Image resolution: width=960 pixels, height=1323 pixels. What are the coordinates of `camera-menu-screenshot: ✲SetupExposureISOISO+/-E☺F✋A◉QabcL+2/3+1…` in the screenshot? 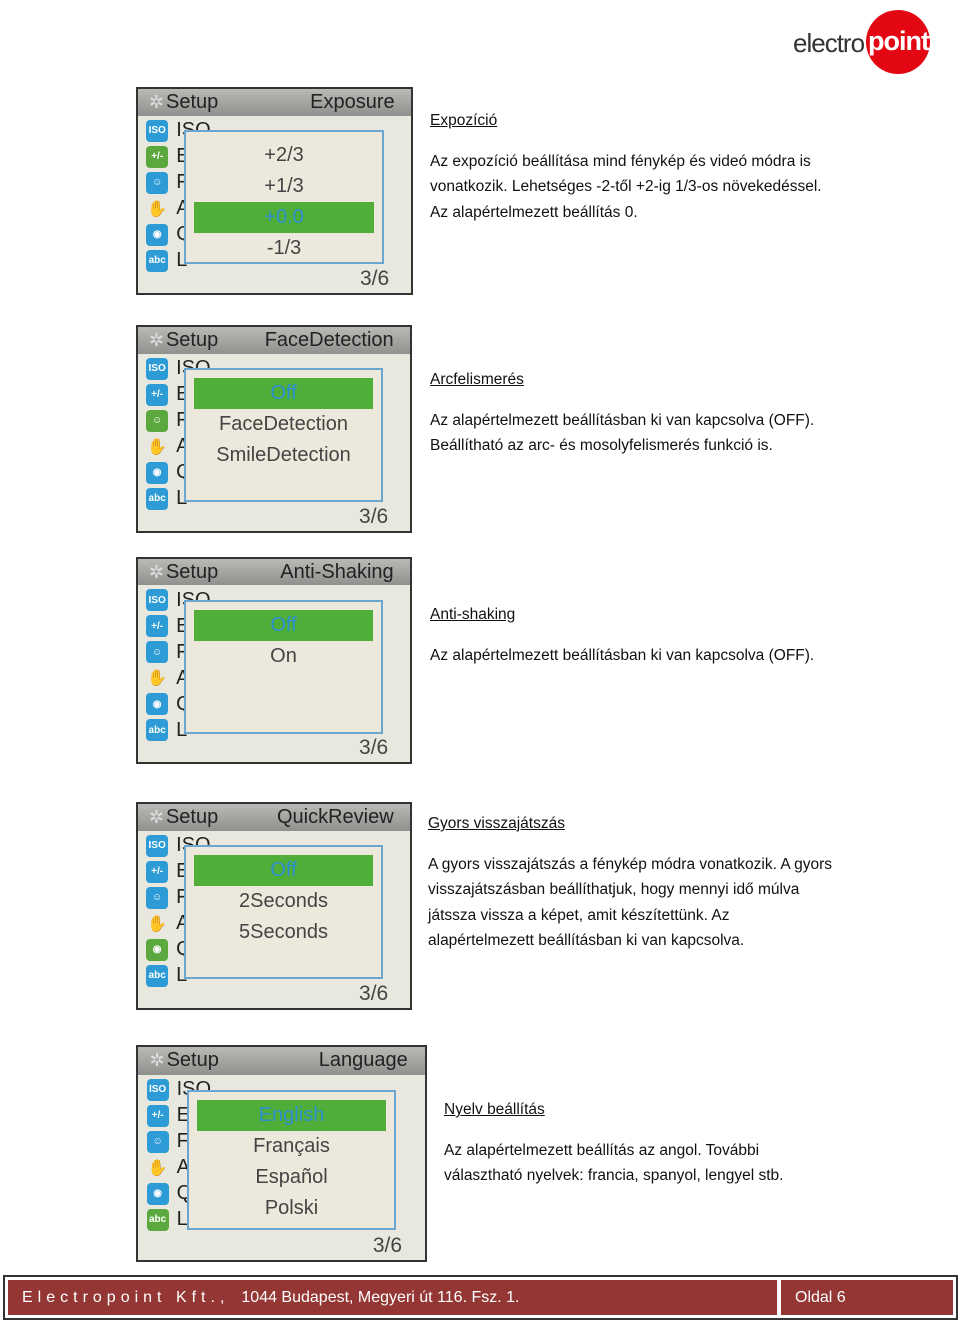 It's located at (274, 191).